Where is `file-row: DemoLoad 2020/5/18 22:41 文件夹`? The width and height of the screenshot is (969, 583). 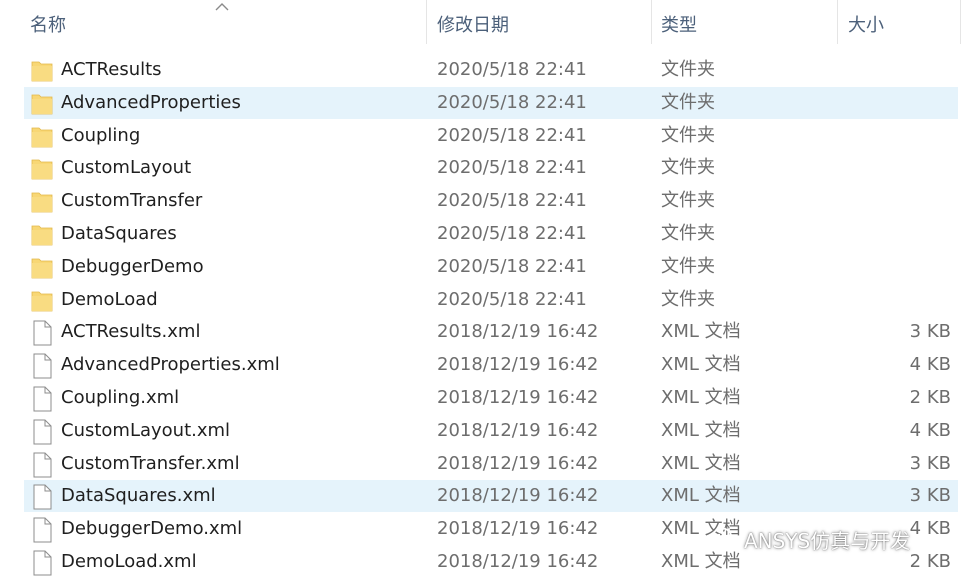
file-row: DemoLoad 2020/5/18 22:41 文件夹 is located at coordinates (484, 300).